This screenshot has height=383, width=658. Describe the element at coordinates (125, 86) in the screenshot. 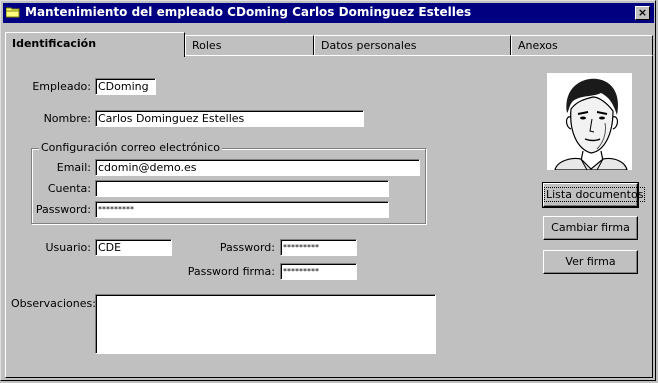

I see `empleado-field: CDoming` at that location.